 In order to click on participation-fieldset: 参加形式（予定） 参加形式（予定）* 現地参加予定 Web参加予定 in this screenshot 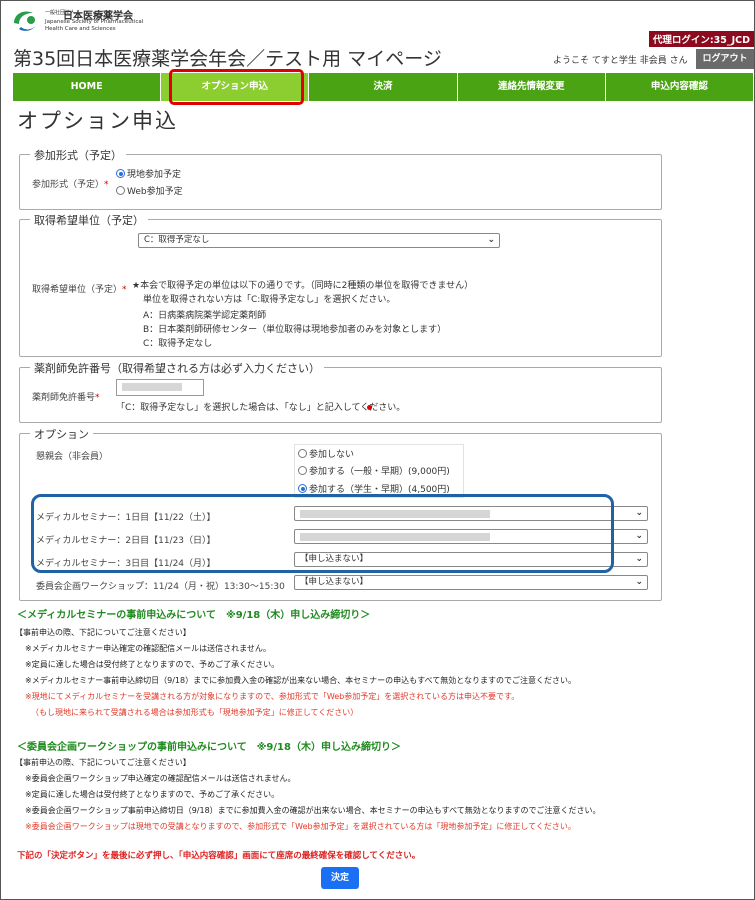, I will do `click(340, 178)`.